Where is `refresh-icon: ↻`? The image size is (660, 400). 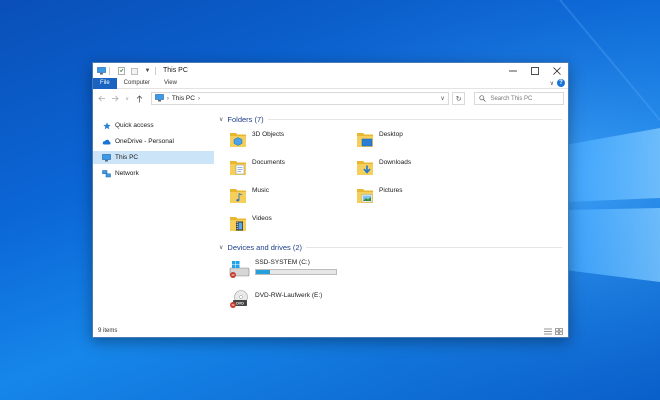
refresh-icon: ↻ is located at coordinates (458, 99).